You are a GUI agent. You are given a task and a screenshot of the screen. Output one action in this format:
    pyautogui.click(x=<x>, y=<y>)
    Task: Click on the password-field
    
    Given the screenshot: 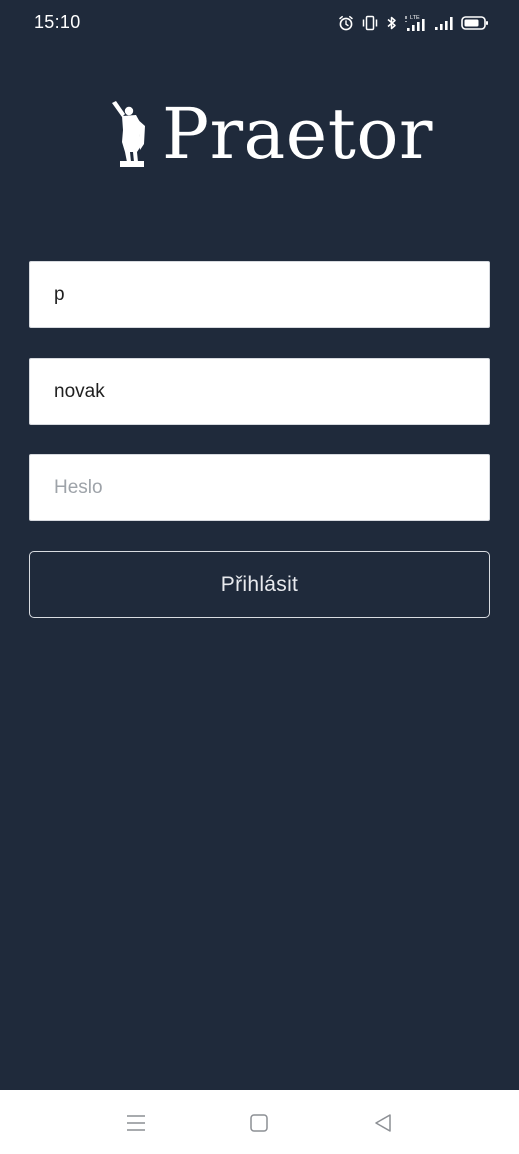 What is the action you would take?
    pyautogui.click(x=259, y=487)
    